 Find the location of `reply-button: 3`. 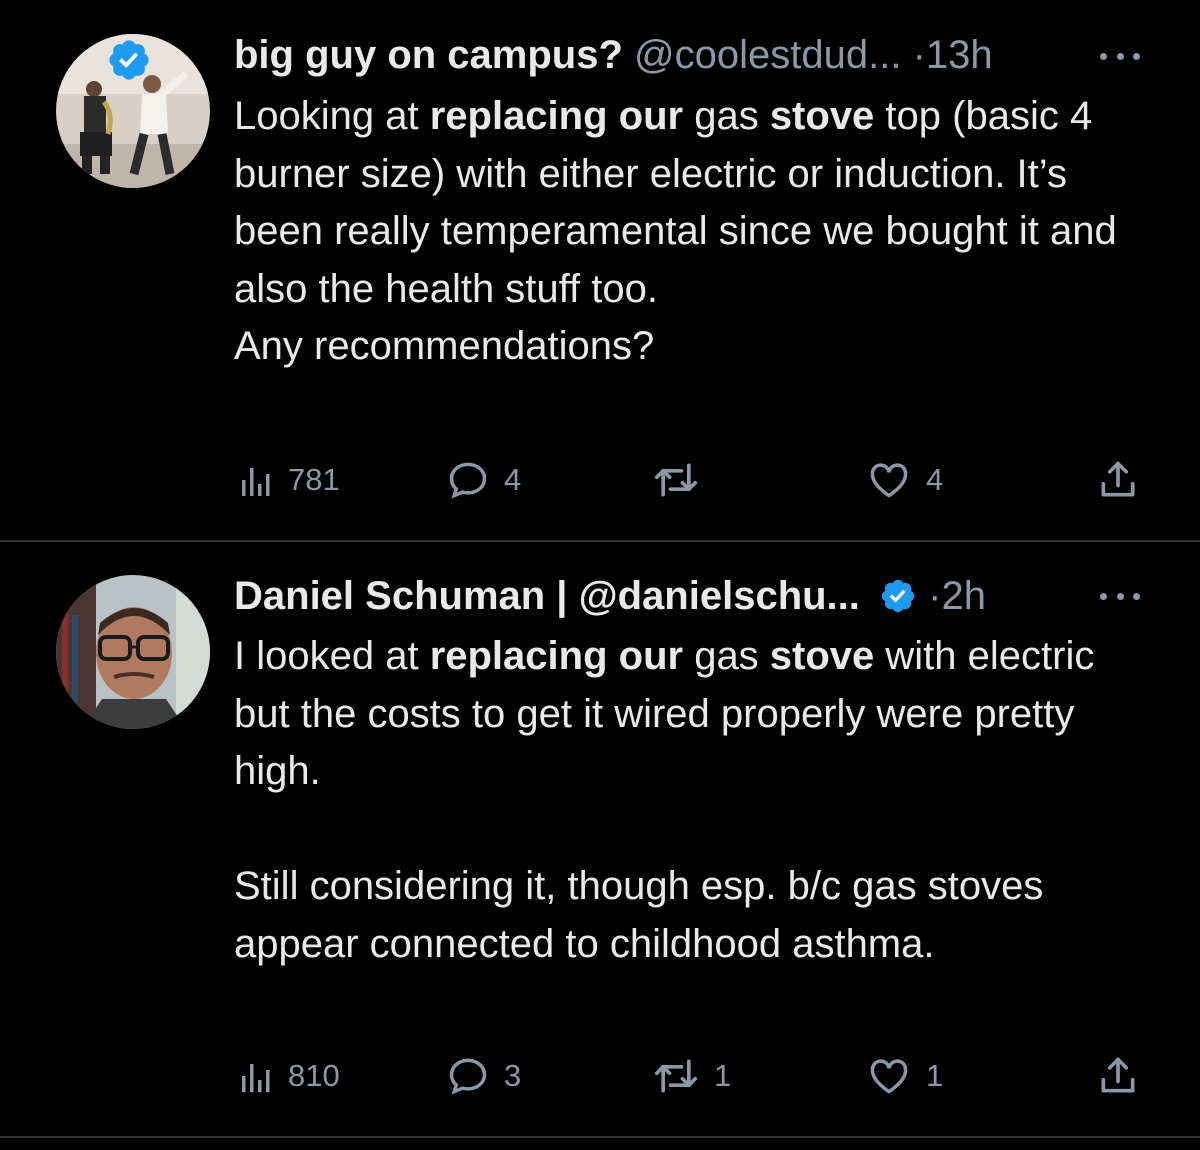

reply-button: 3 is located at coordinates (483, 1076).